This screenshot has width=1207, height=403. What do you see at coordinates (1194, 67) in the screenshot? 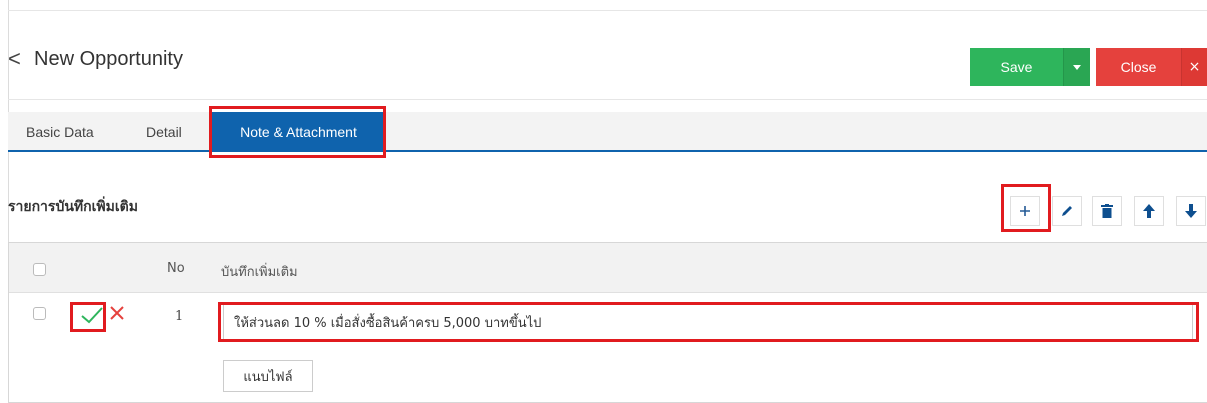
I see `close-x-icon: ×` at bounding box center [1194, 67].